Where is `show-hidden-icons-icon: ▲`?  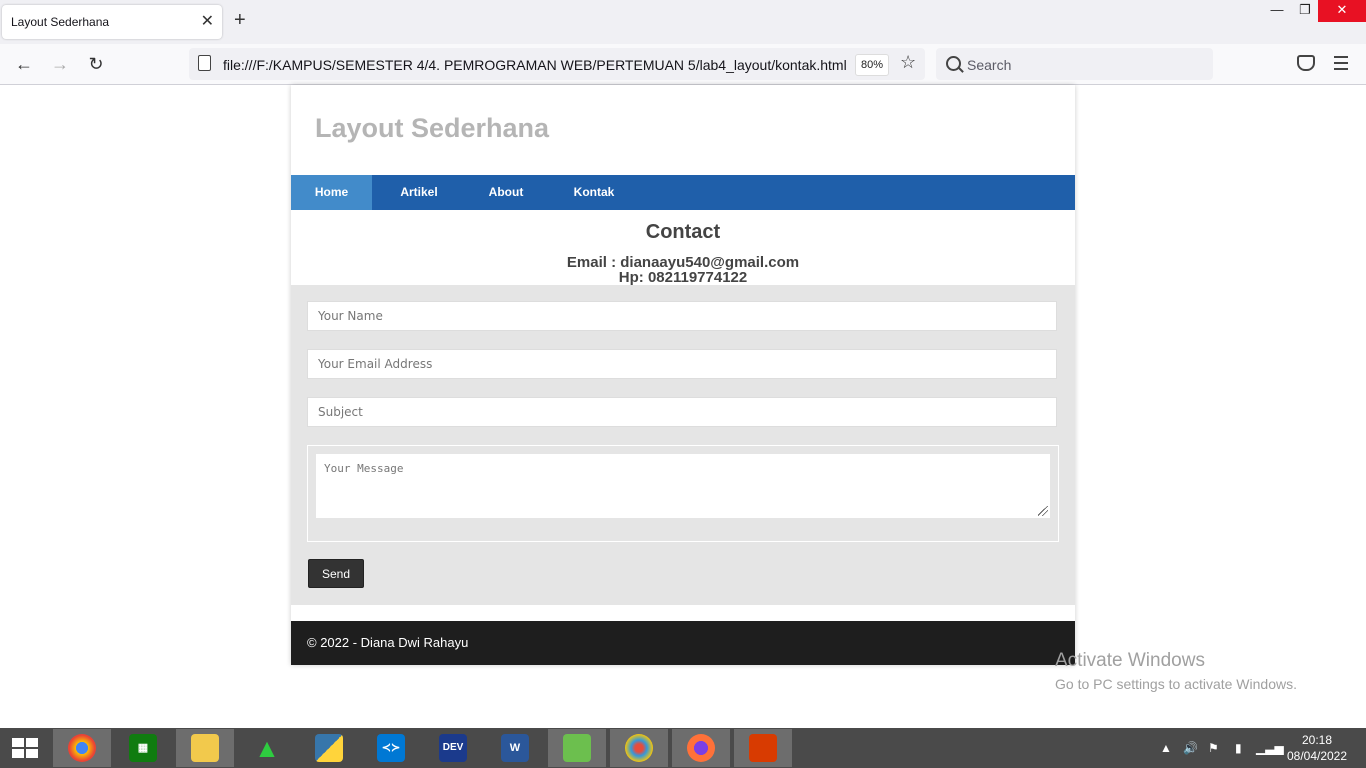
show-hidden-icons-icon: ▲ is located at coordinates (1166, 748).